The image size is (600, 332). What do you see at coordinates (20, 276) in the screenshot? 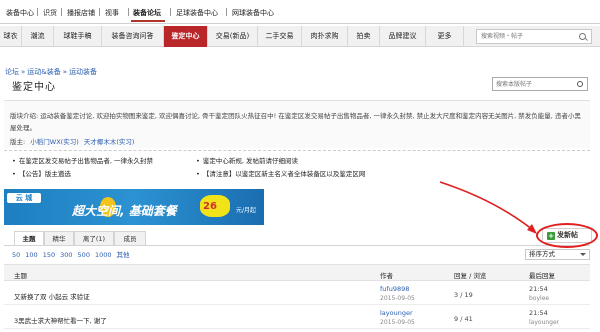
I see `column-header-topic: 主题` at bounding box center [20, 276].